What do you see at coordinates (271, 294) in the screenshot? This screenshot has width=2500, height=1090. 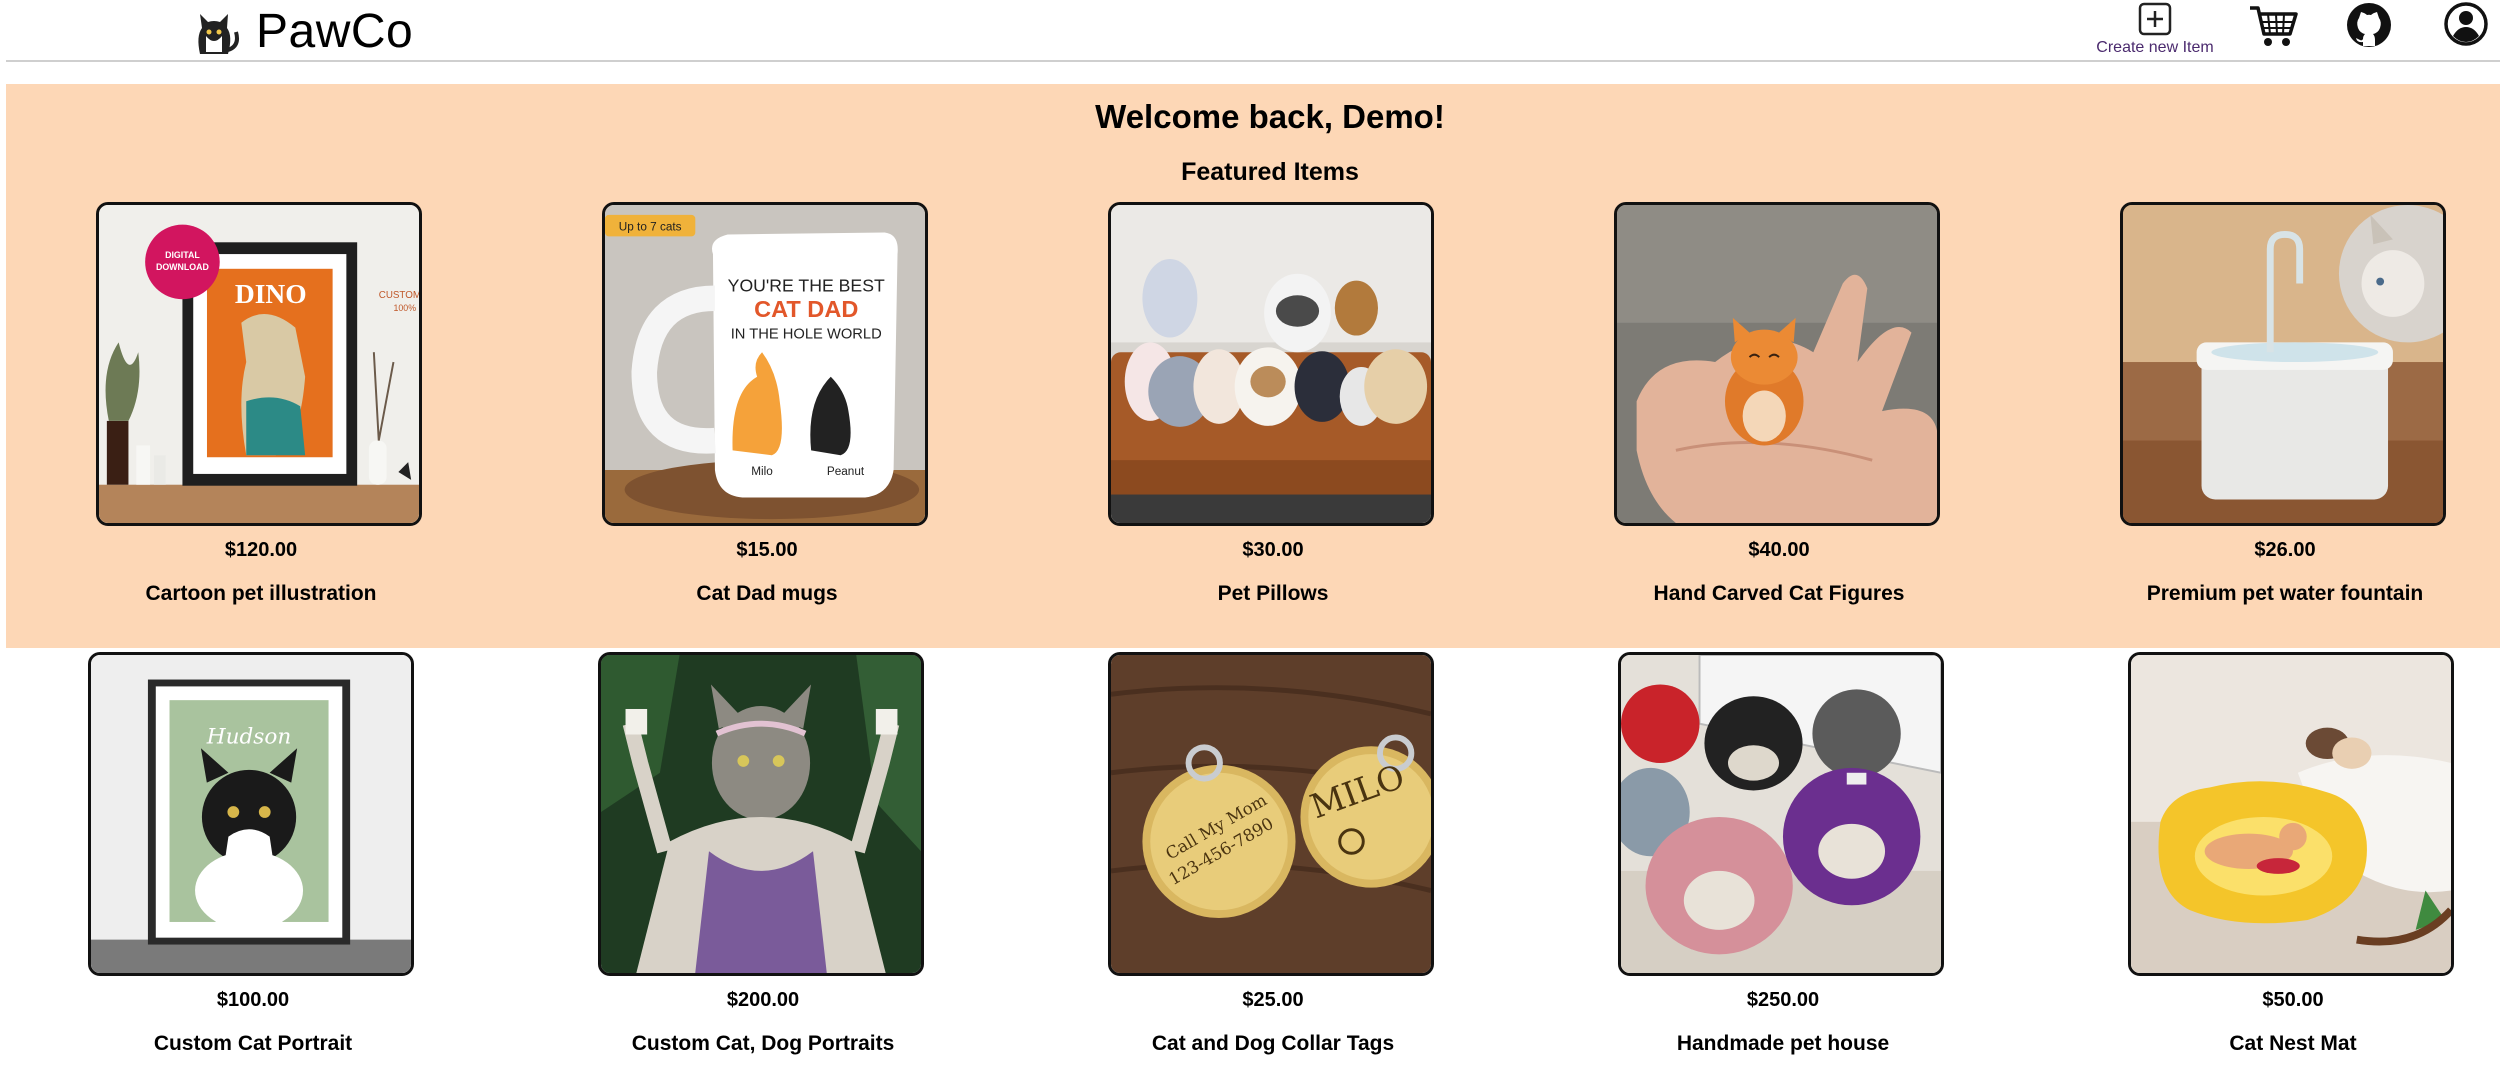 I see `svg-text: DINO` at bounding box center [271, 294].